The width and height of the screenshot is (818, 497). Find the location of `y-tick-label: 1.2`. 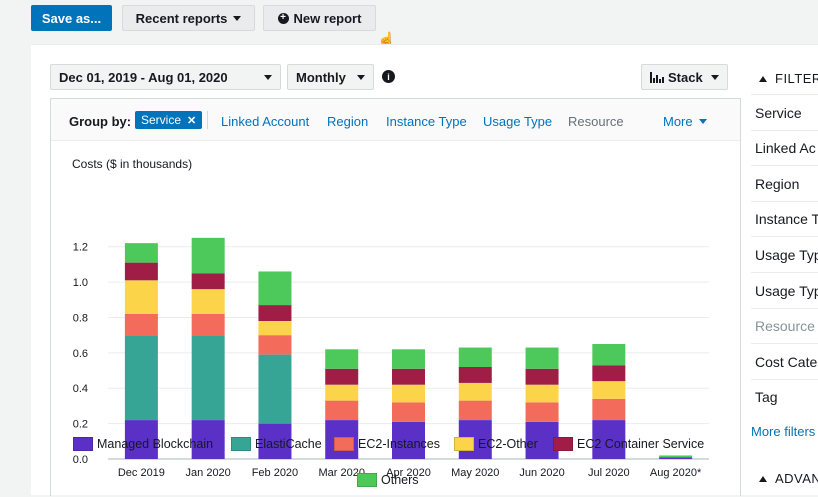

y-tick-label: 1.2 is located at coordinates (80, 248).